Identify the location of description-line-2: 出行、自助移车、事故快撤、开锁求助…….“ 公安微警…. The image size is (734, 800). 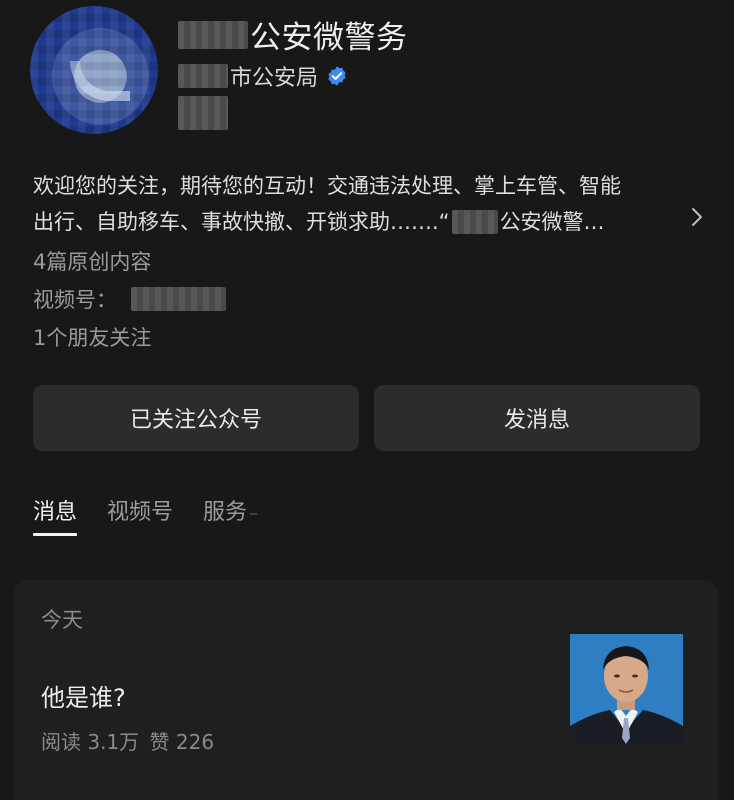
(373, 222).